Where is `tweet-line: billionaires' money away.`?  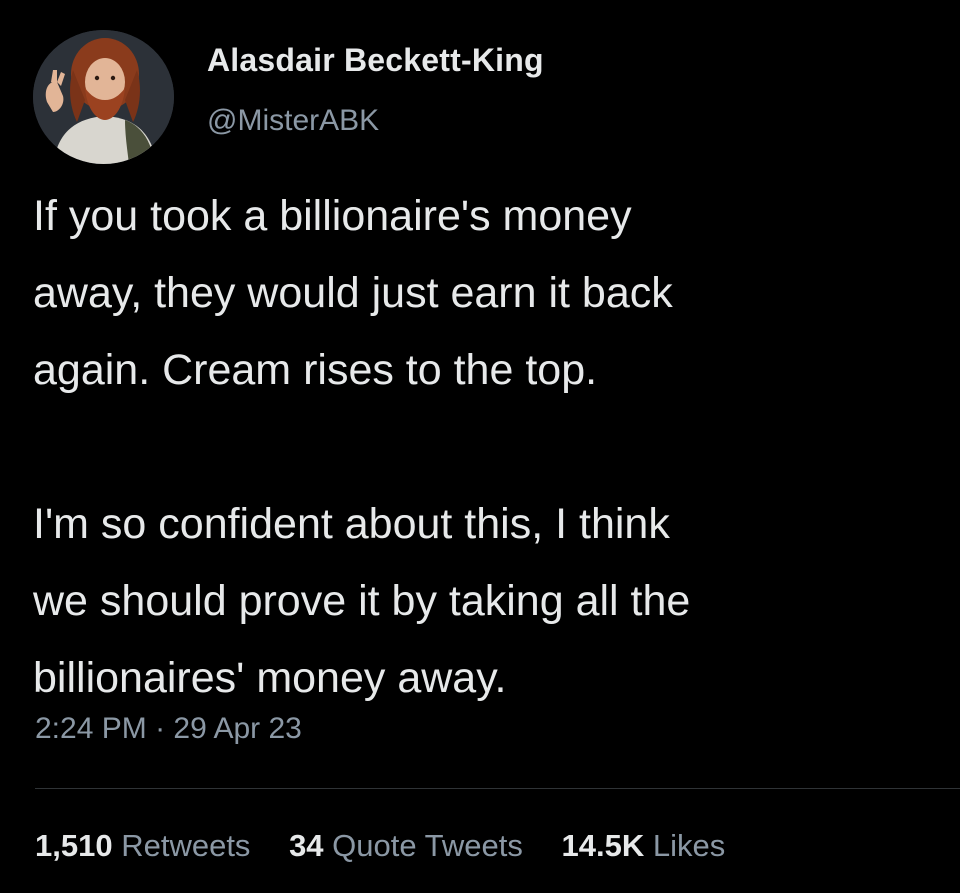 tweet-line: billionaires' money away. is located at coordinates (270, 678).